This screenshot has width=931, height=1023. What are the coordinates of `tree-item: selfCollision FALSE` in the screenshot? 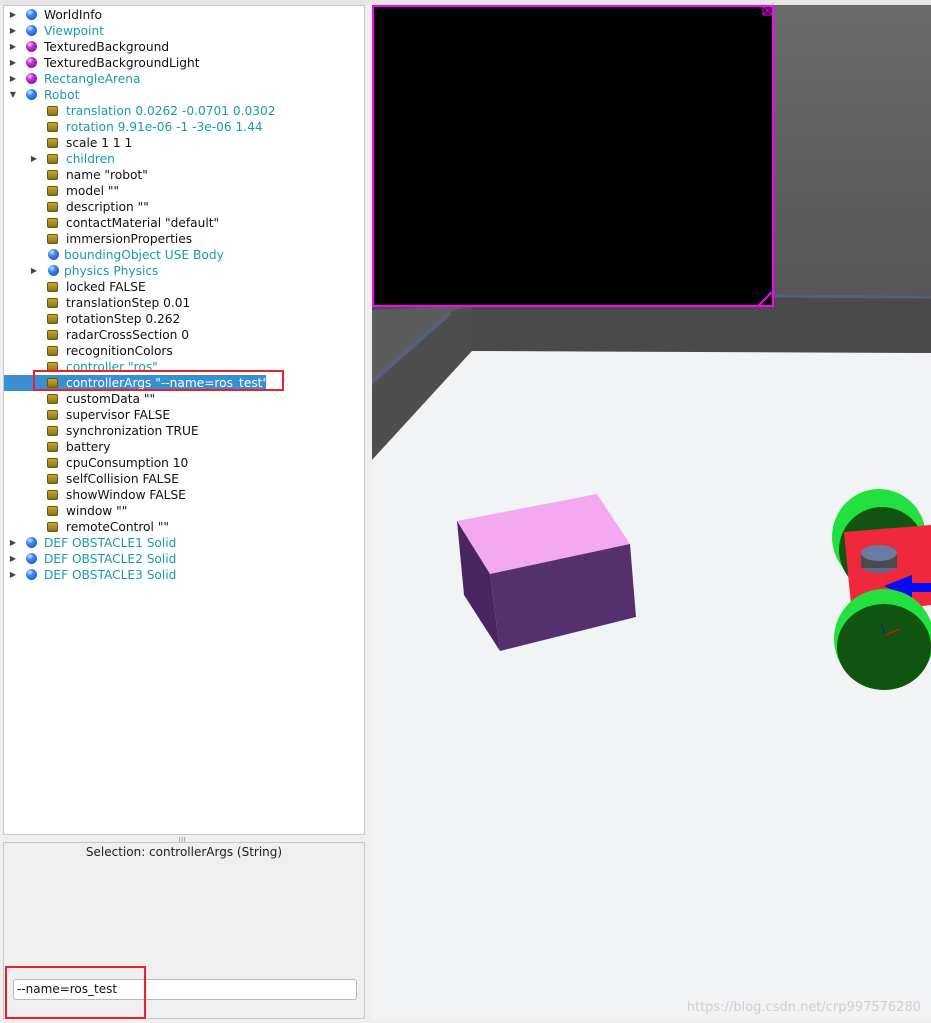 It's located at (184, 479).